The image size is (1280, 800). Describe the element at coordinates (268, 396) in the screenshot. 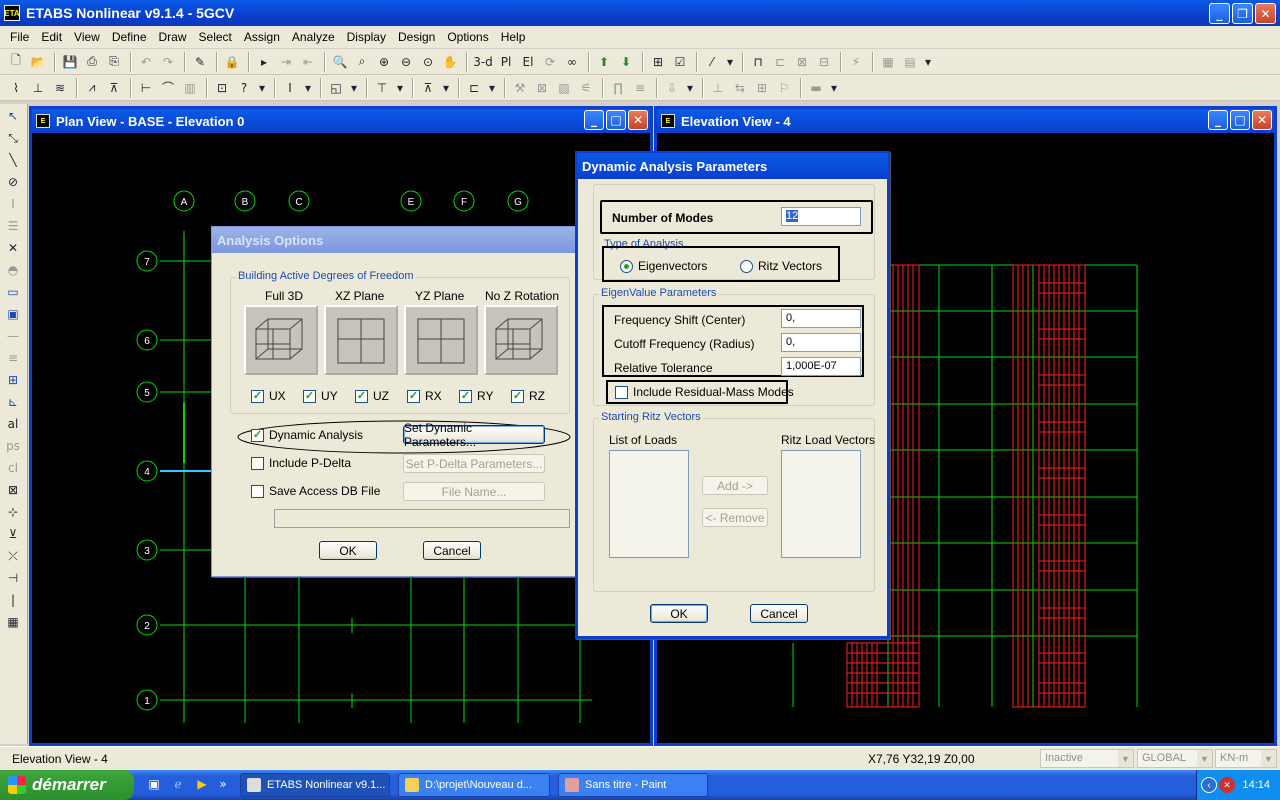

I see `dof-ux-checkbox: ✓ UX` at that location.